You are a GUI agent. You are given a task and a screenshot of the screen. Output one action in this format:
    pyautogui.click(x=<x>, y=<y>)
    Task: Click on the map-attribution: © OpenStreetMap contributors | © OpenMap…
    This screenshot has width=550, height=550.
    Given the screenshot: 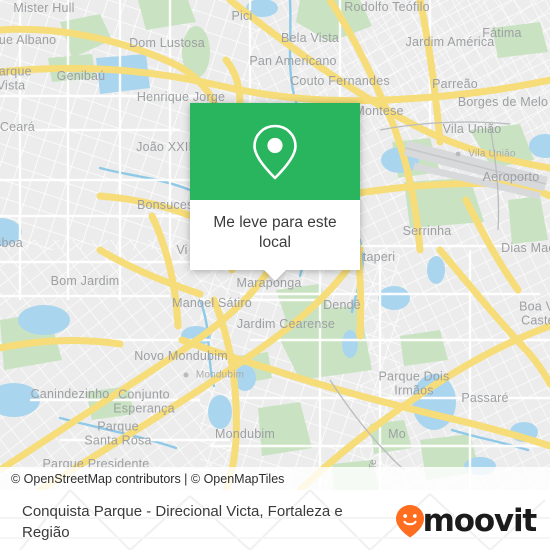 What is the action you would take?
    pyautogui.click(x=275, y=478)
    